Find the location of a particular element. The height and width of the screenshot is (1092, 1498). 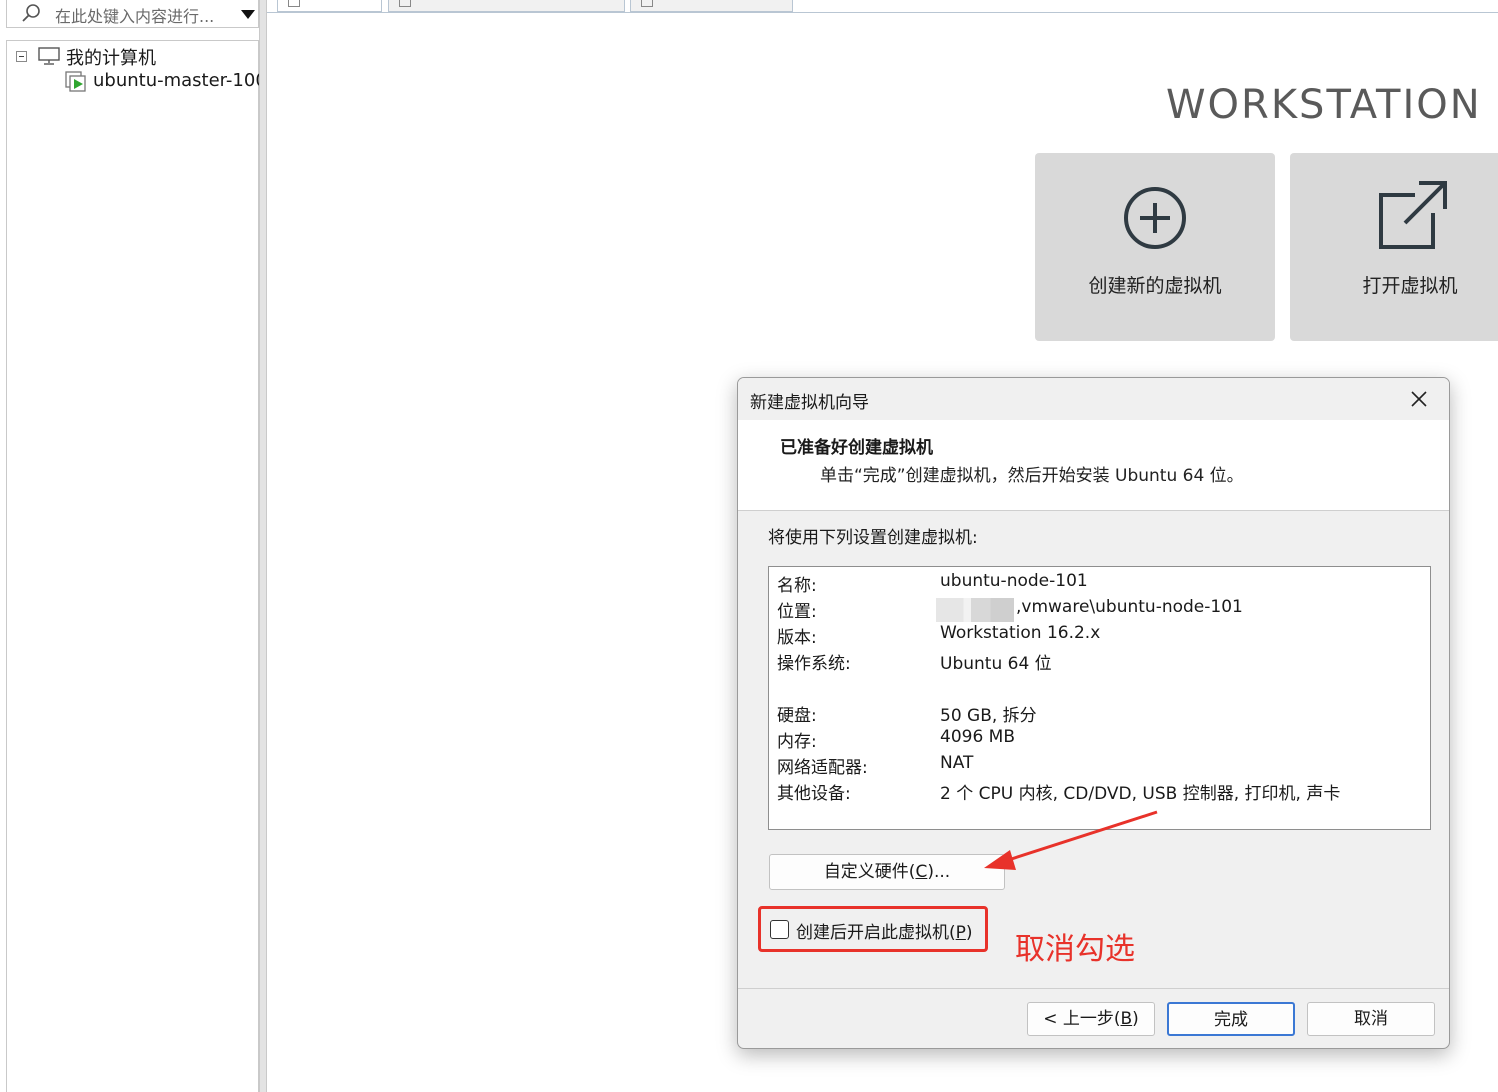

finish-button: 完成 is located at coordinates (1231, 1019).